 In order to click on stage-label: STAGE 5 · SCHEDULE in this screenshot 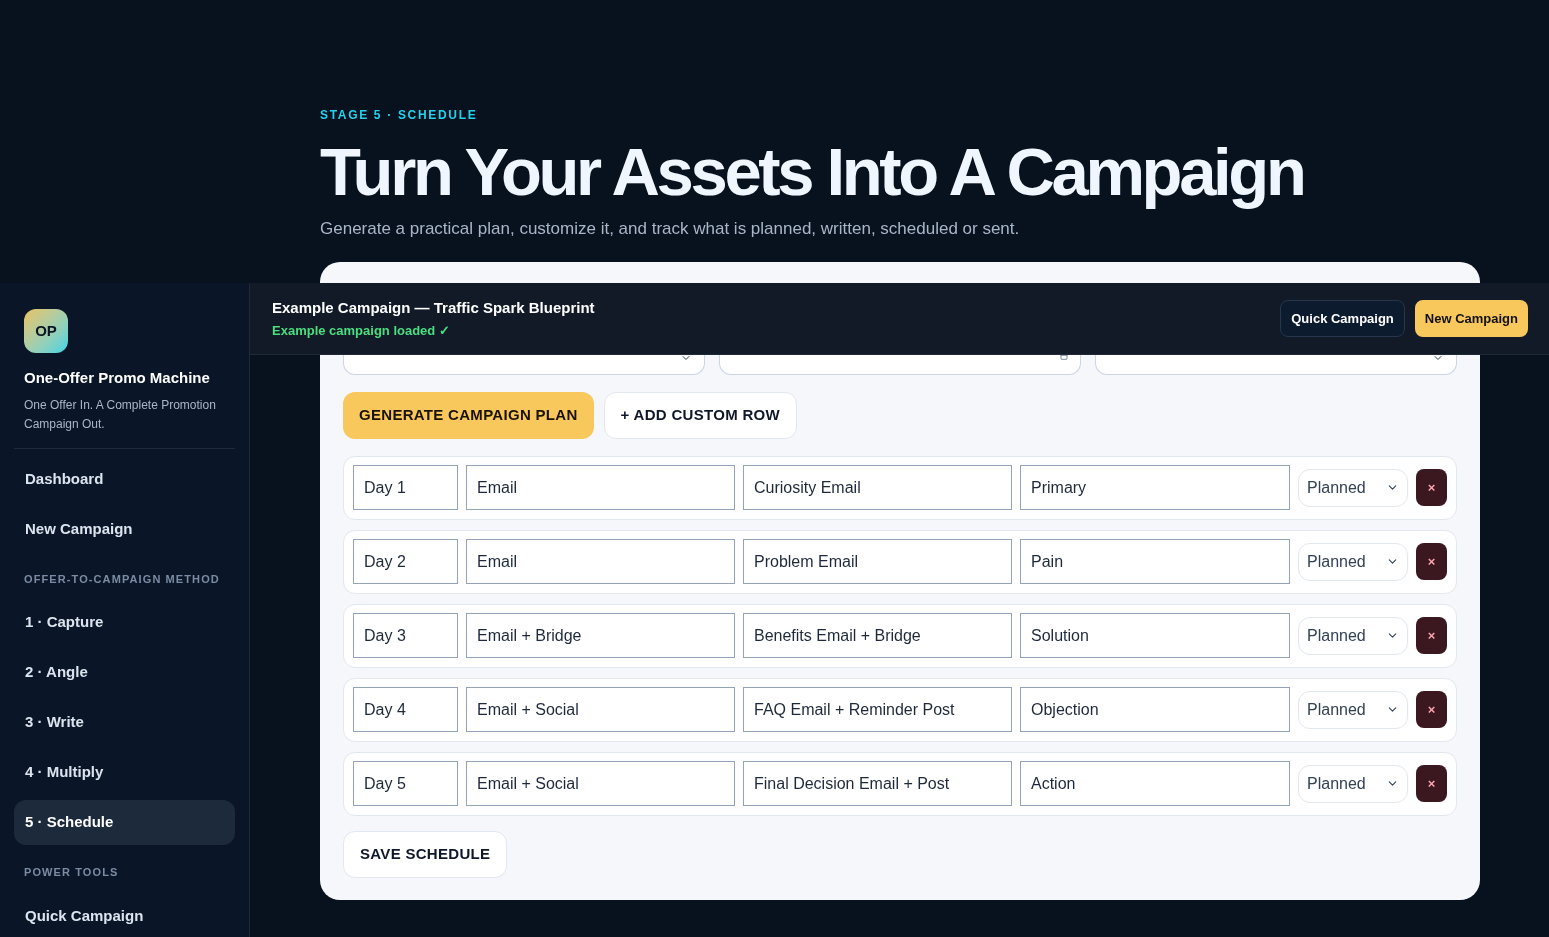, I will do `click(399, 115)`.